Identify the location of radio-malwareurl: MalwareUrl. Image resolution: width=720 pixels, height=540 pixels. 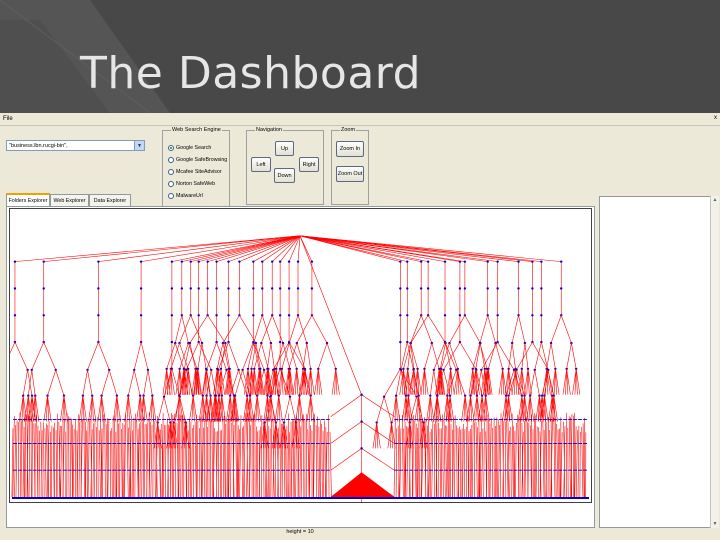
(185, 195).